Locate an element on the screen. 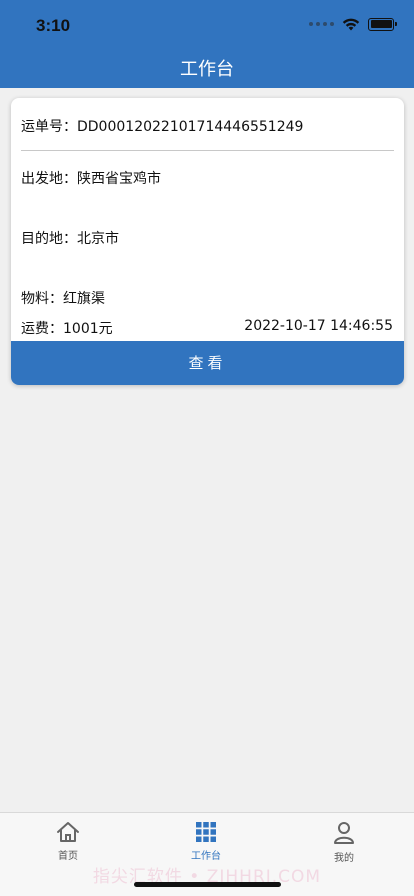  tab-mine: 我的 is located at coordinates (344, 842).